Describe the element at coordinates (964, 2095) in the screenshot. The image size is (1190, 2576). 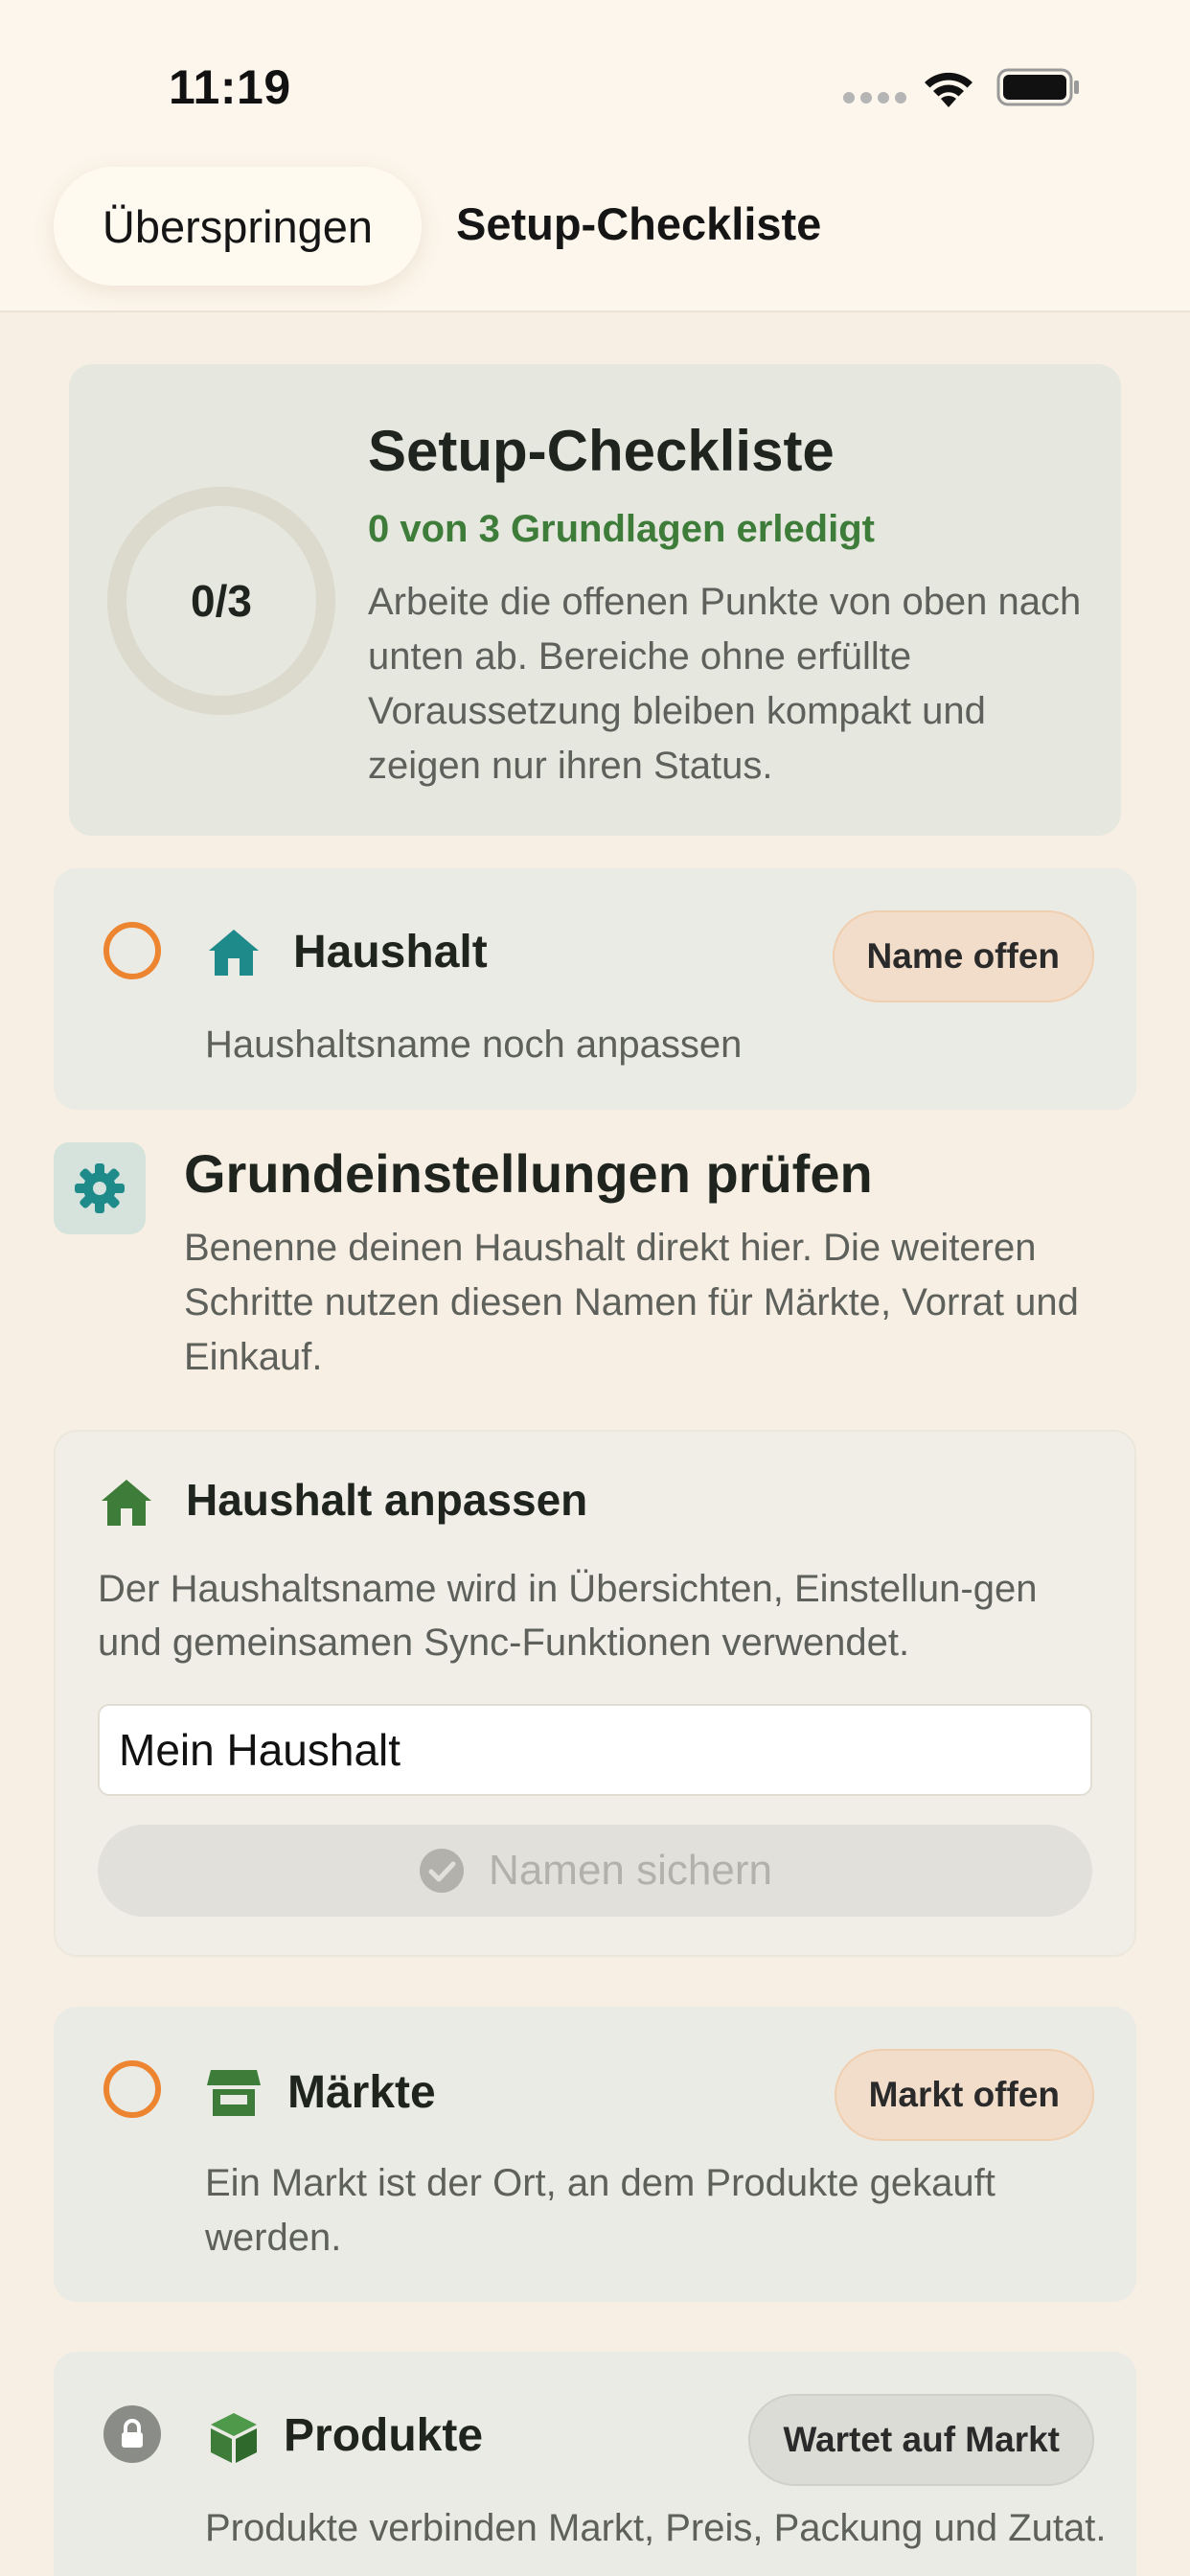
I see `status-badge: Markt offen` at that location.